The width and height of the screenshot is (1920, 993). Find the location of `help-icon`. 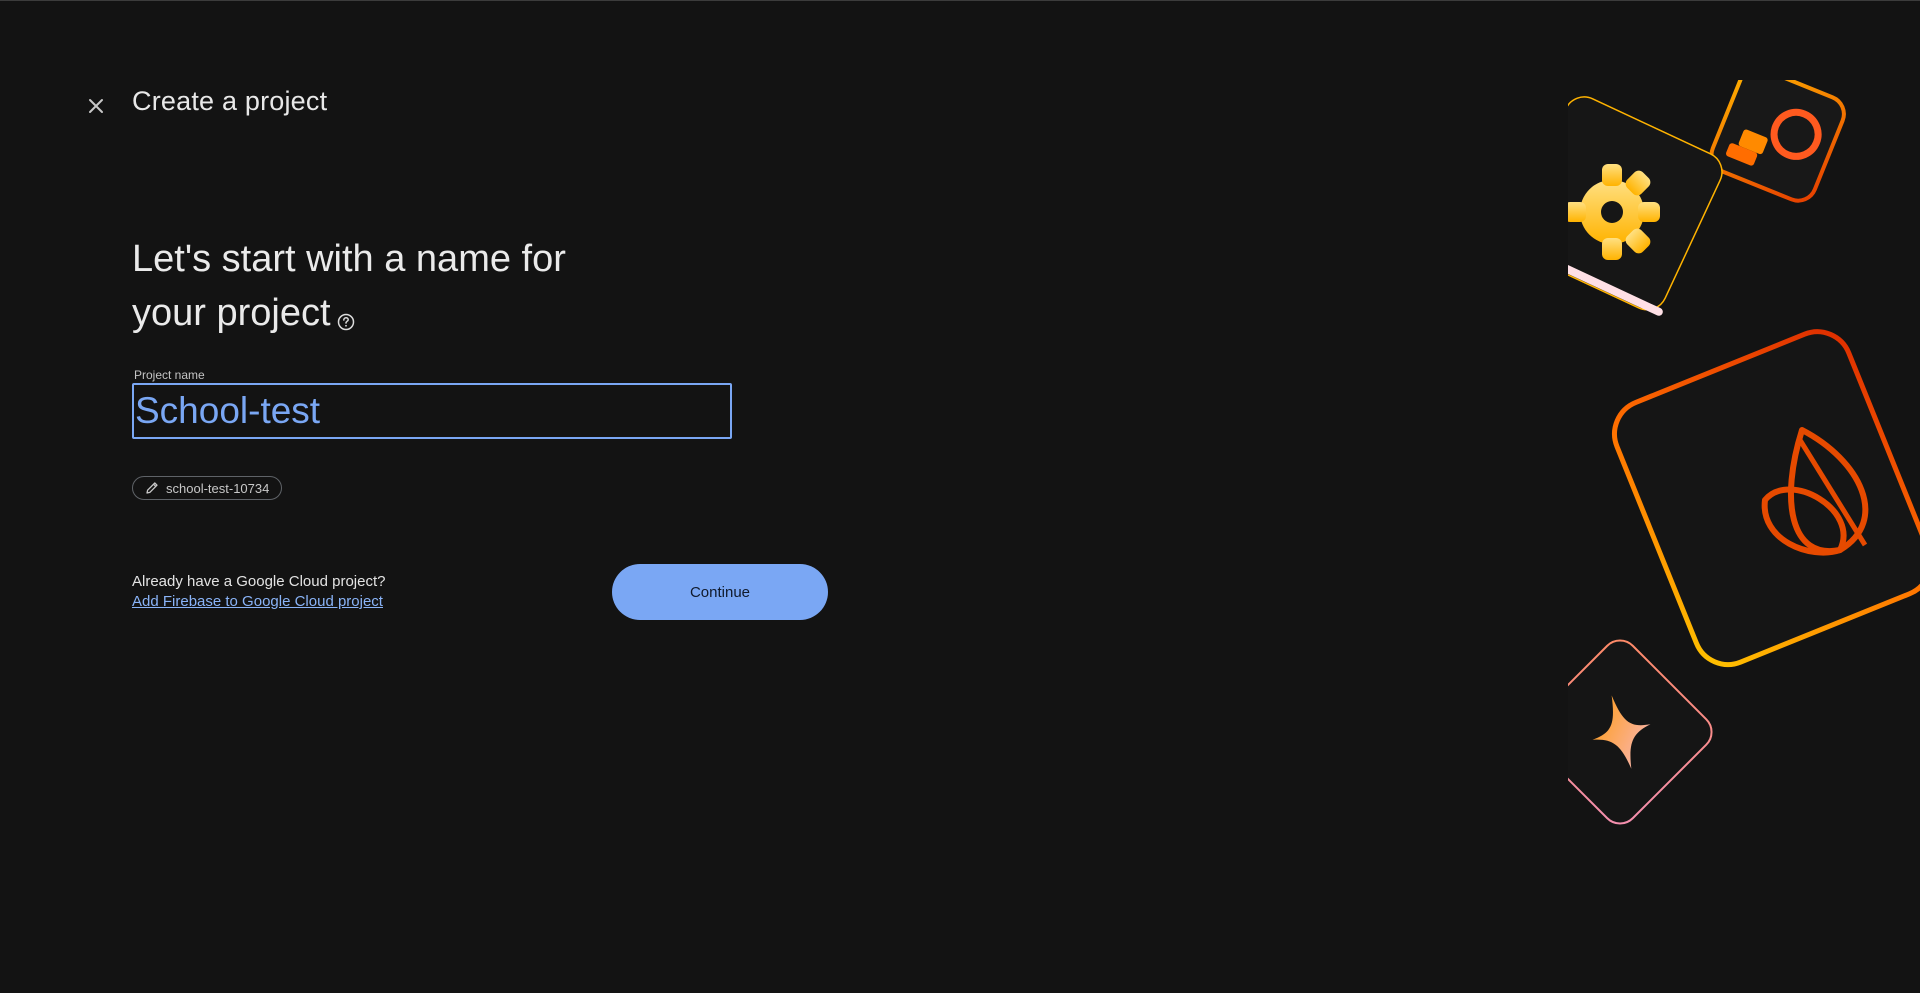

help-icon is located at coordinates (346, 319).